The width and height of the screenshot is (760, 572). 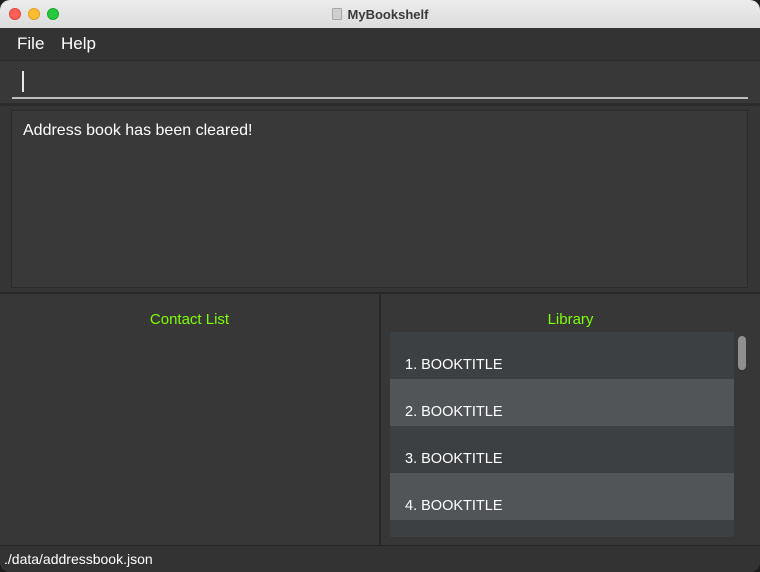 I want to click on list-item-partial, so click(x=562, y=528).